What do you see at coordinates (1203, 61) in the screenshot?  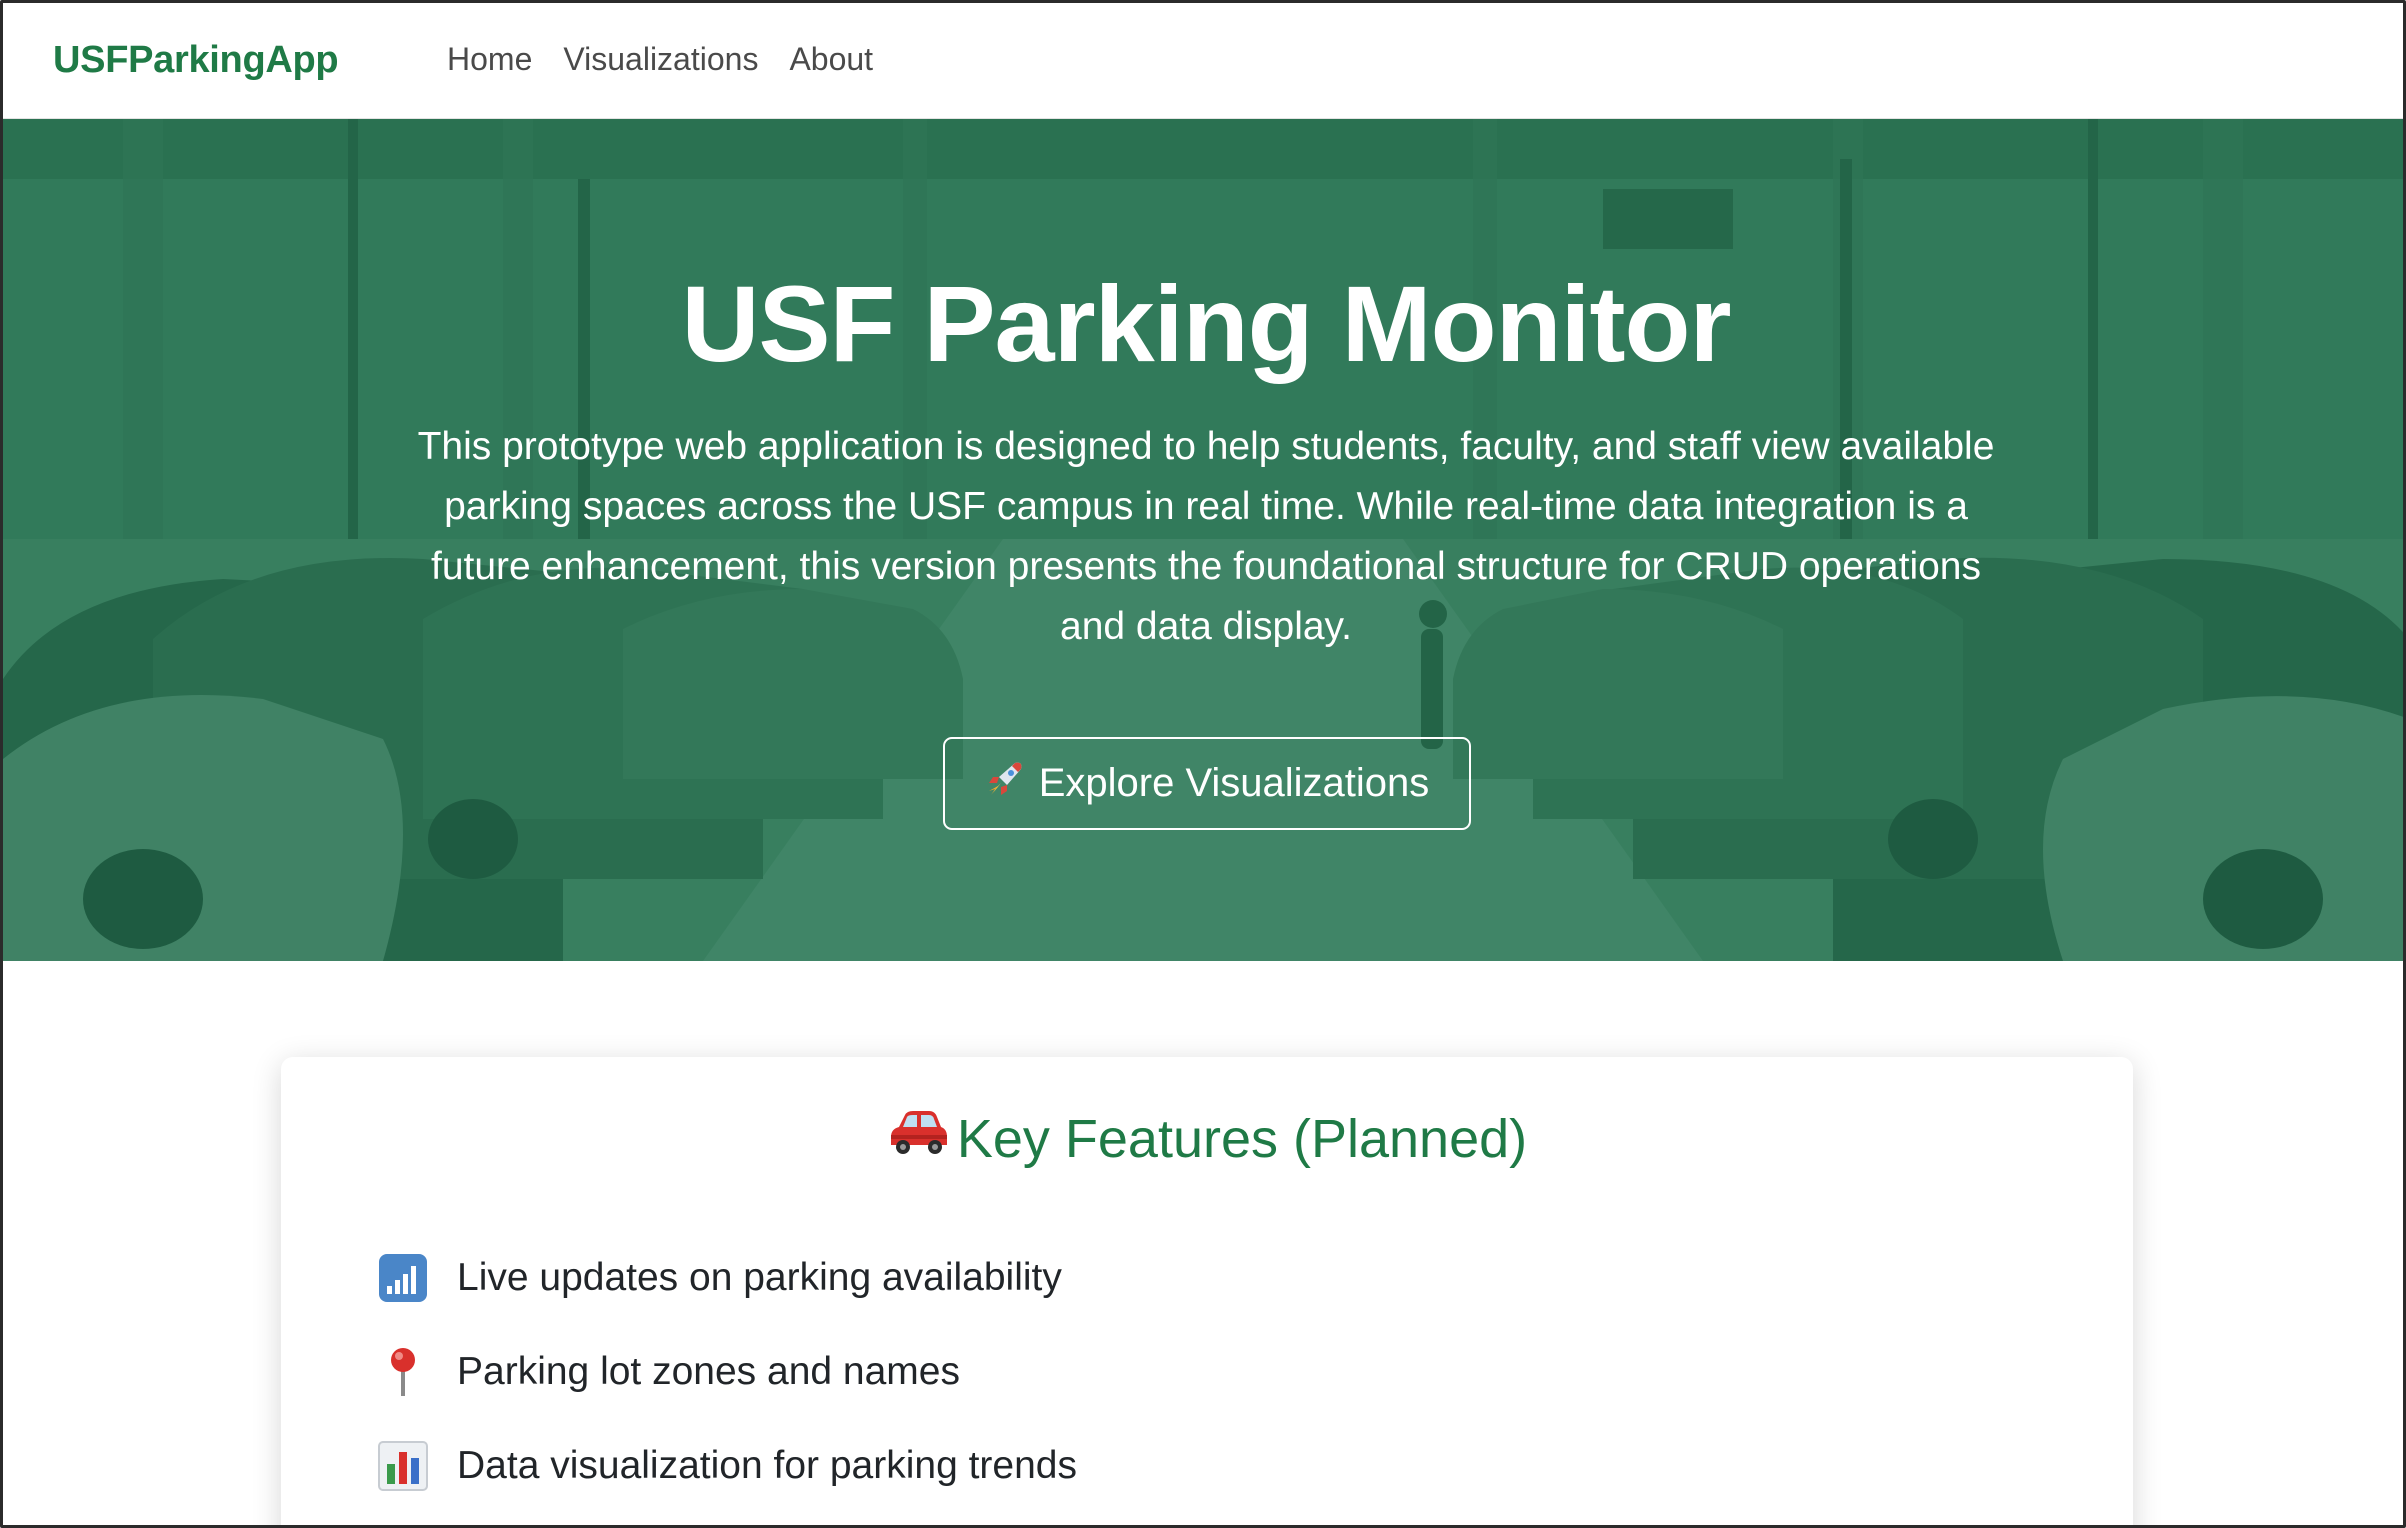 I see `navbar: USFParkingApp Home Visualizations About` at bounding box center [1203, 61].